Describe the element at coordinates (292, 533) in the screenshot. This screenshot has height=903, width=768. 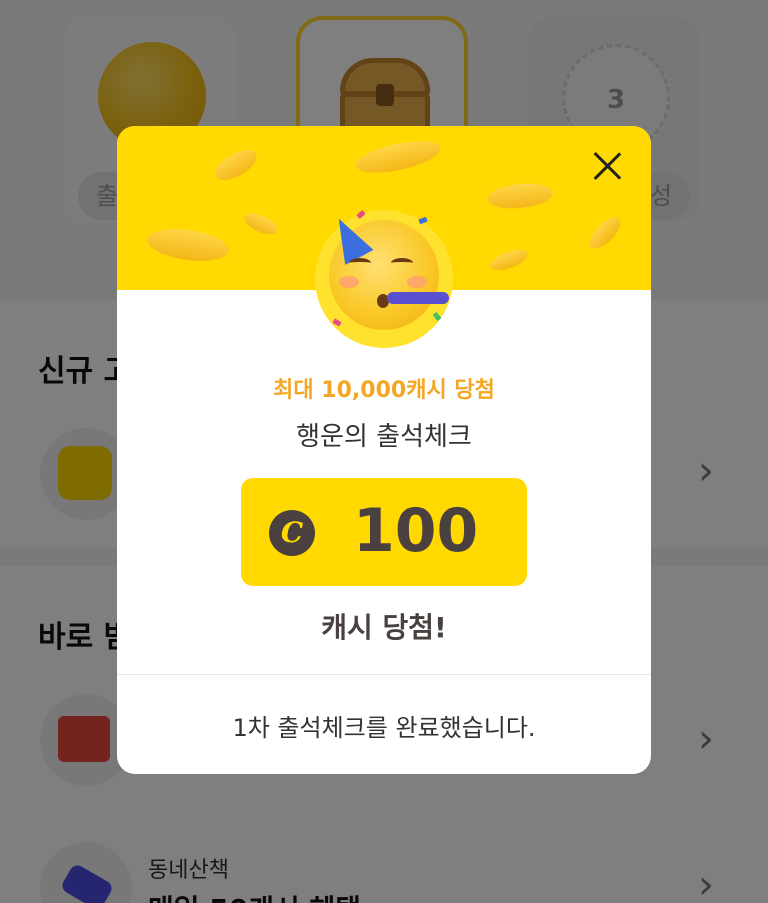
I see `cash-coin-icon: C` at that location.